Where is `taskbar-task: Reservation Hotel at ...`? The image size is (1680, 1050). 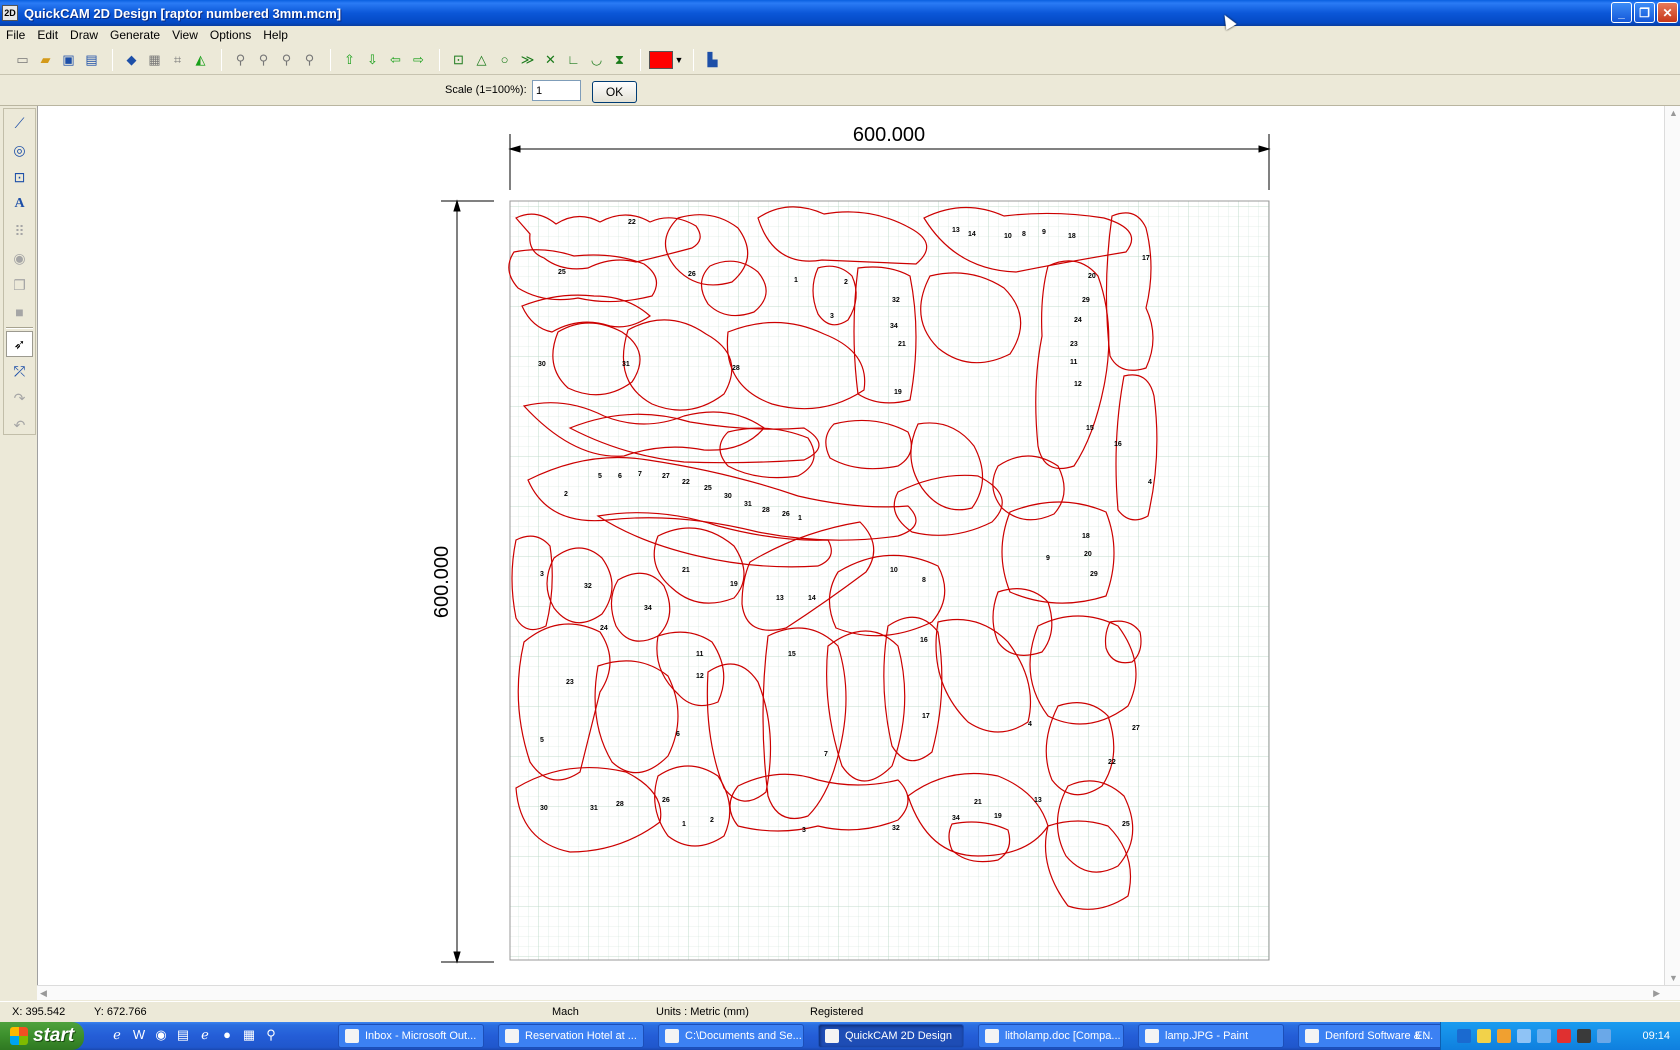 taskbar-task: Reservation Hotel at ... is located at coordinates (571, 1036).